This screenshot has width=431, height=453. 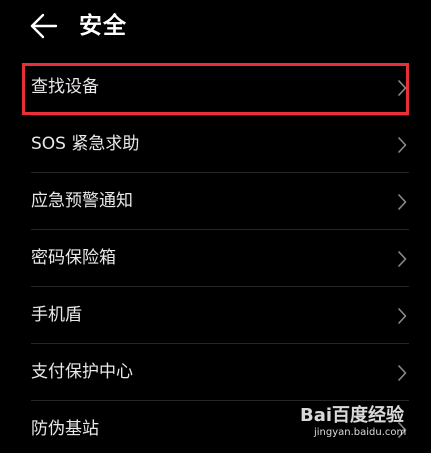 What do you see at coordinates (215, 201) in the screenshot?
I see `menu-item-emergency-alerts: 应急预警通知` at bounding box center [215, 201].